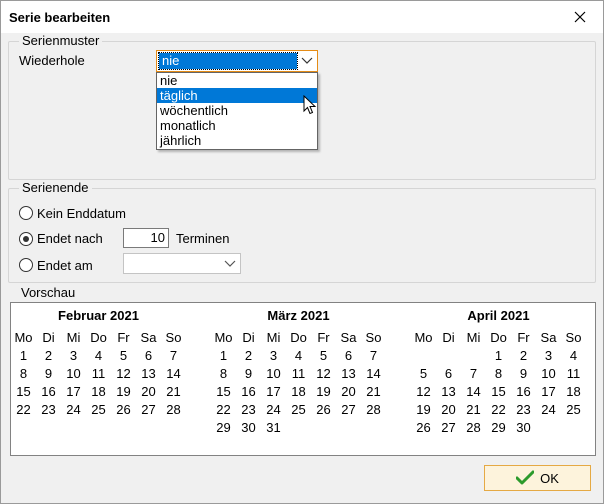  What do you see at coordinates (237, 125) in the screenshot?
I see `option-monatlich: monatlich` at bounding box center [237, 125].